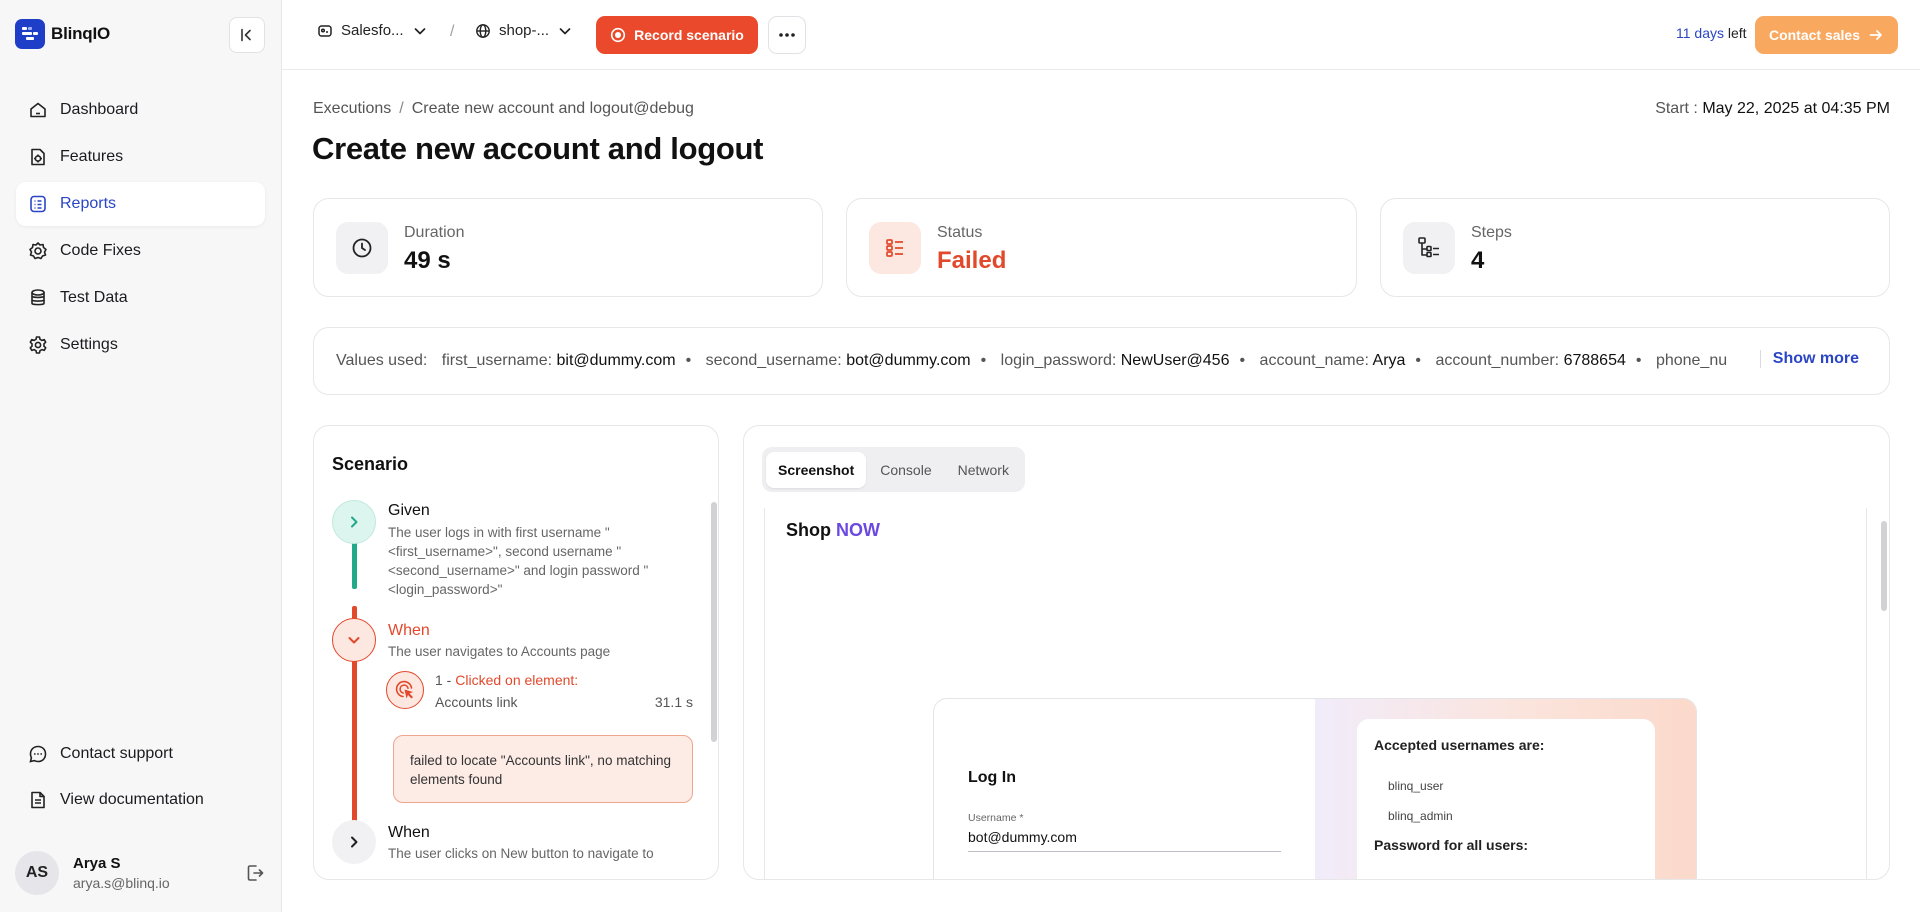  Describe the element at coordinates (616, 360) in the screenshot. I see `value-val: bit@dummy.com` at that location.